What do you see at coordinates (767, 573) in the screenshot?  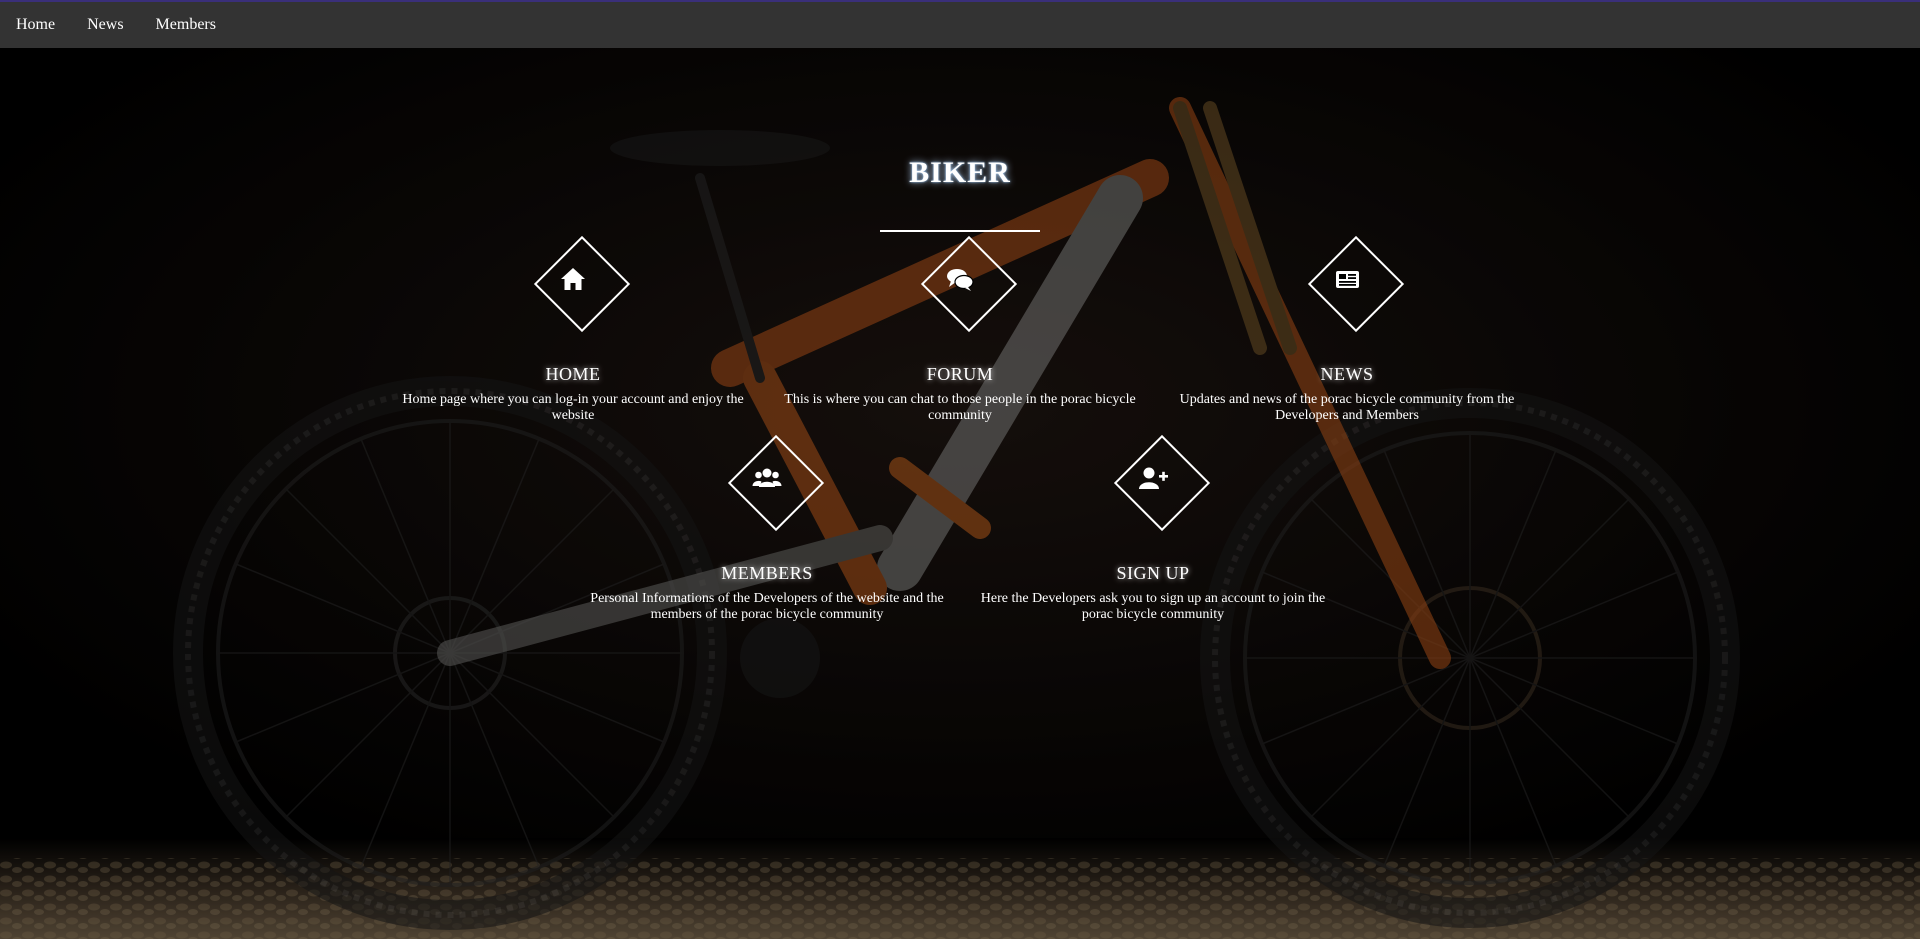 I see `feature-title: MEMBERS` at bounding box center [767, 573].